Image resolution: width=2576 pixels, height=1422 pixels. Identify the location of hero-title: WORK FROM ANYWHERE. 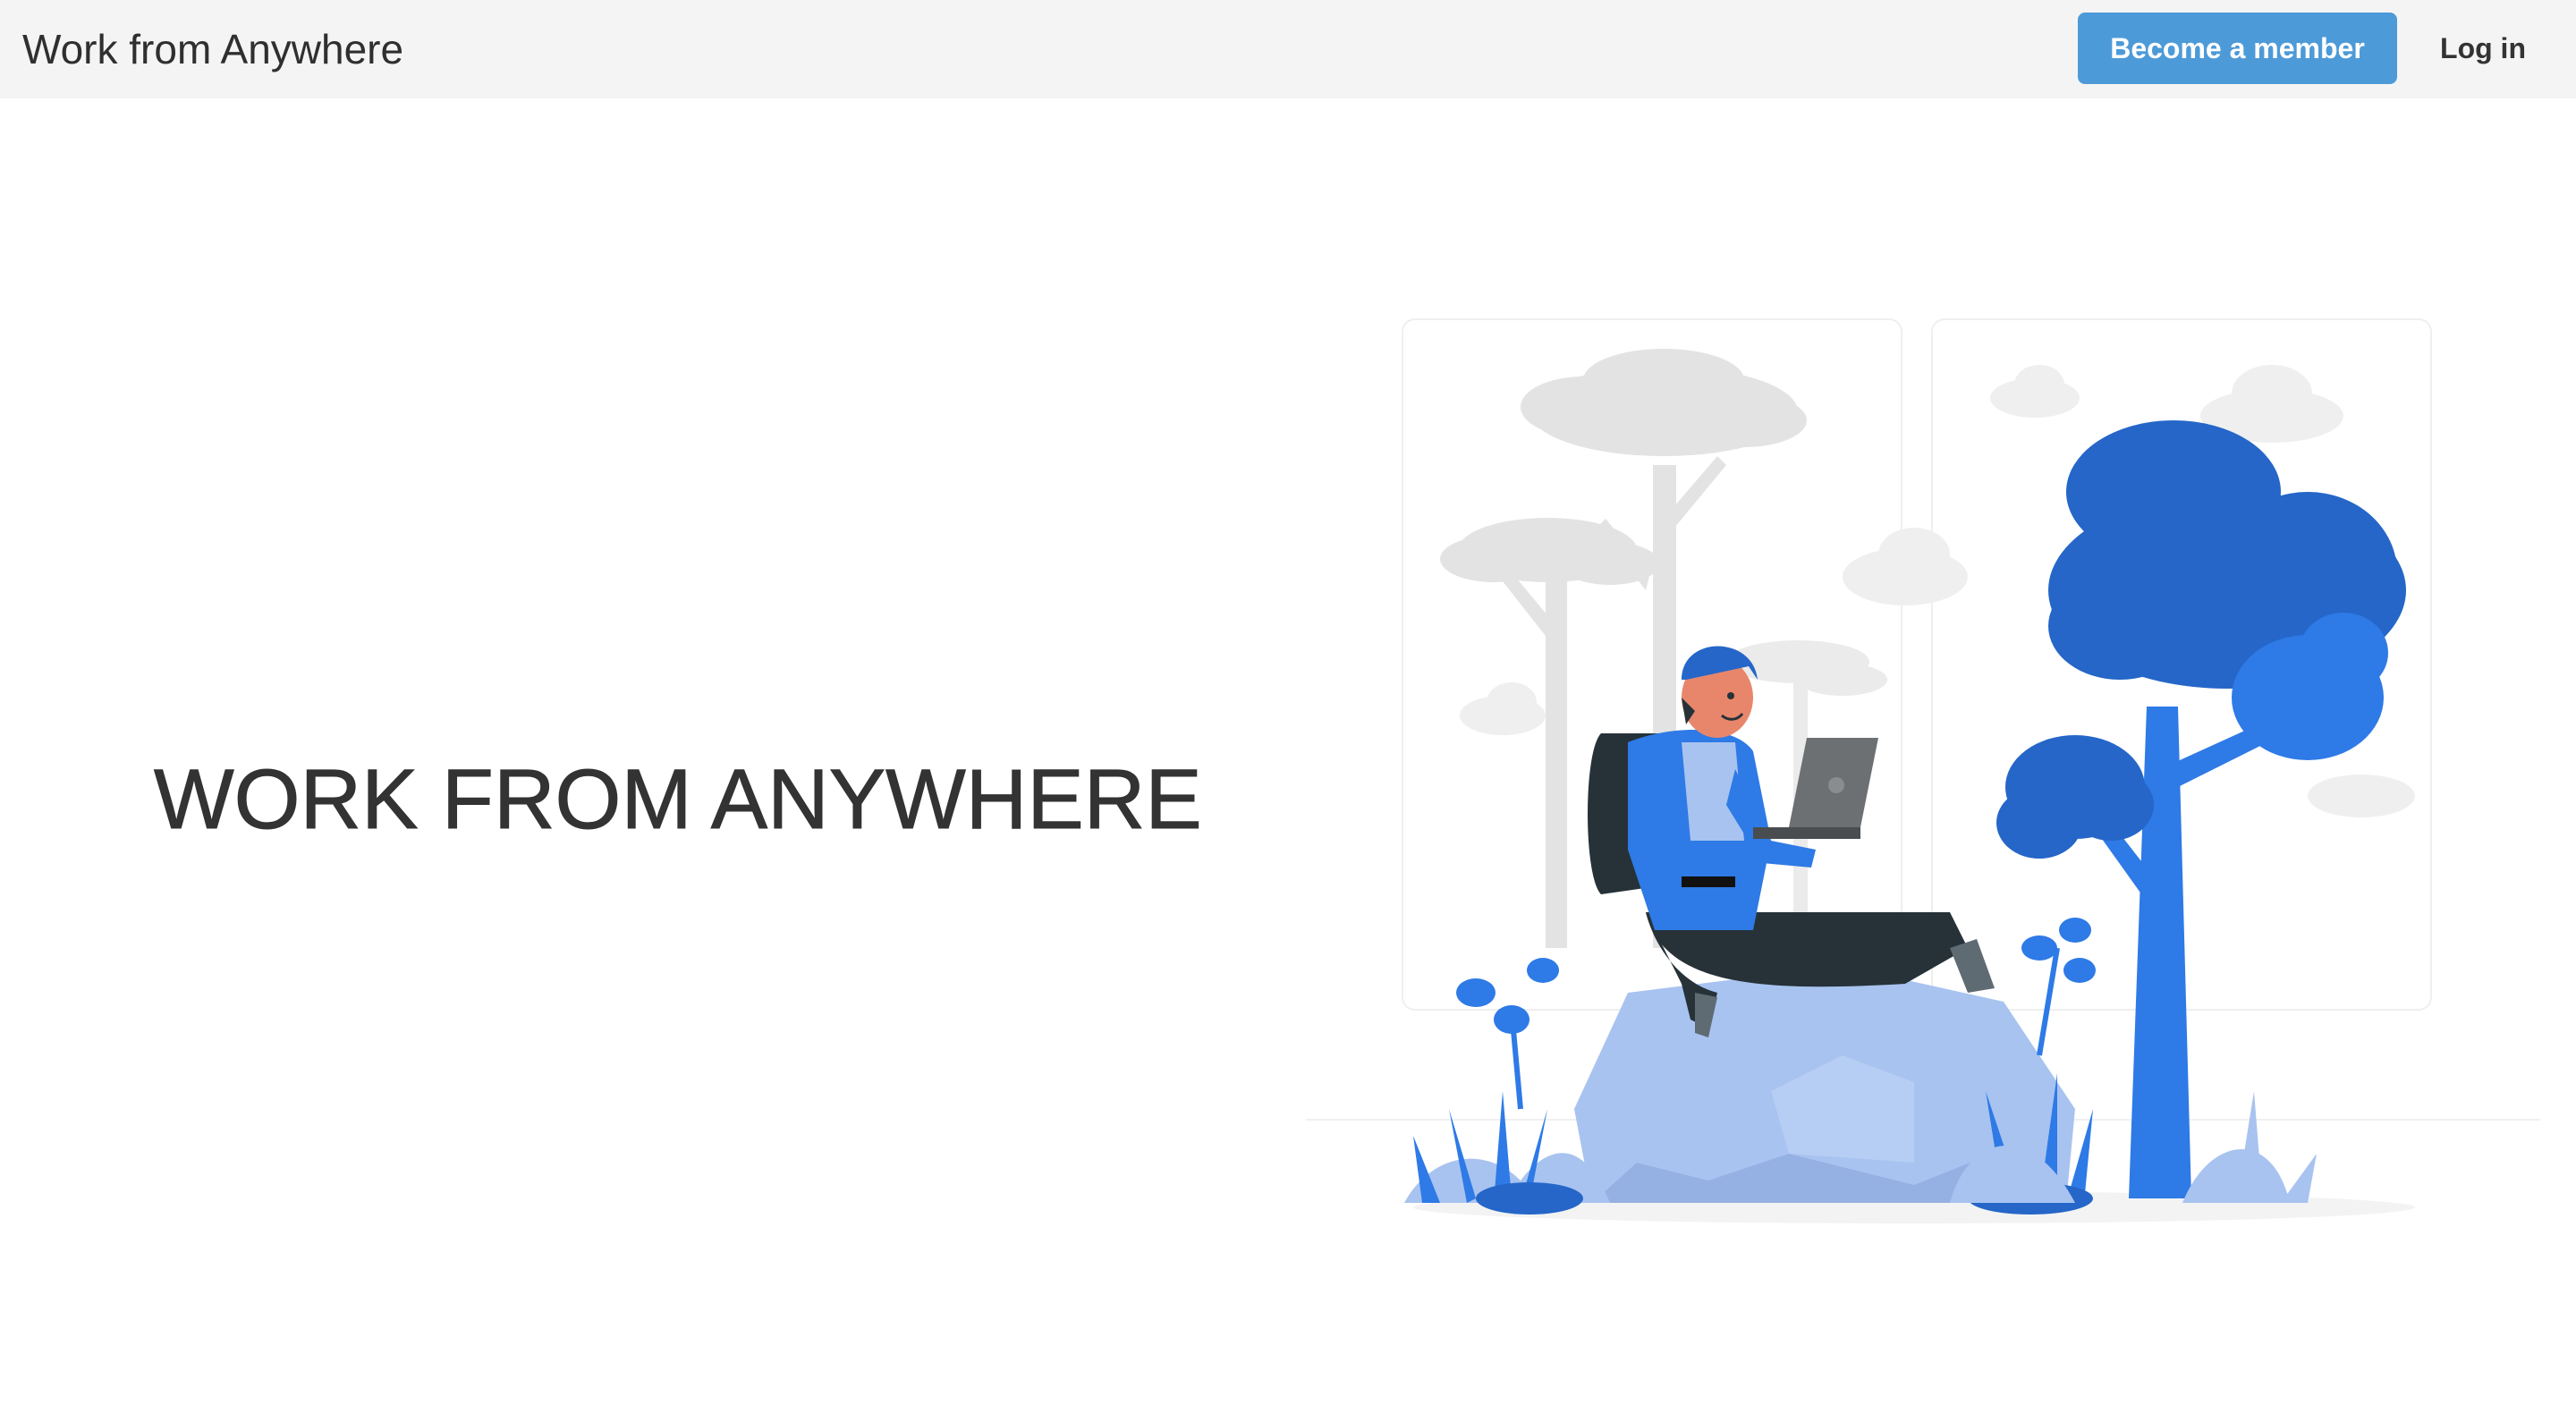
(678, 800).